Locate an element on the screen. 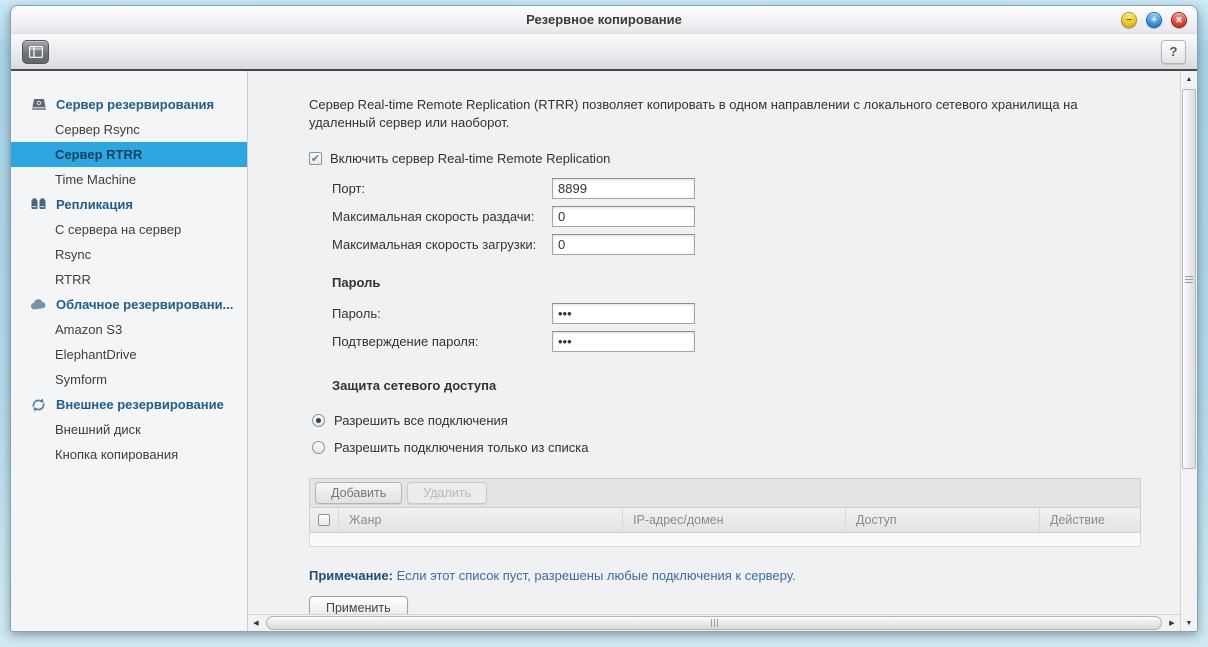 Image resolution: width=1208 pixels, height=647 pixels. password-section-title: Пароль is located at coordinates (356, 282).